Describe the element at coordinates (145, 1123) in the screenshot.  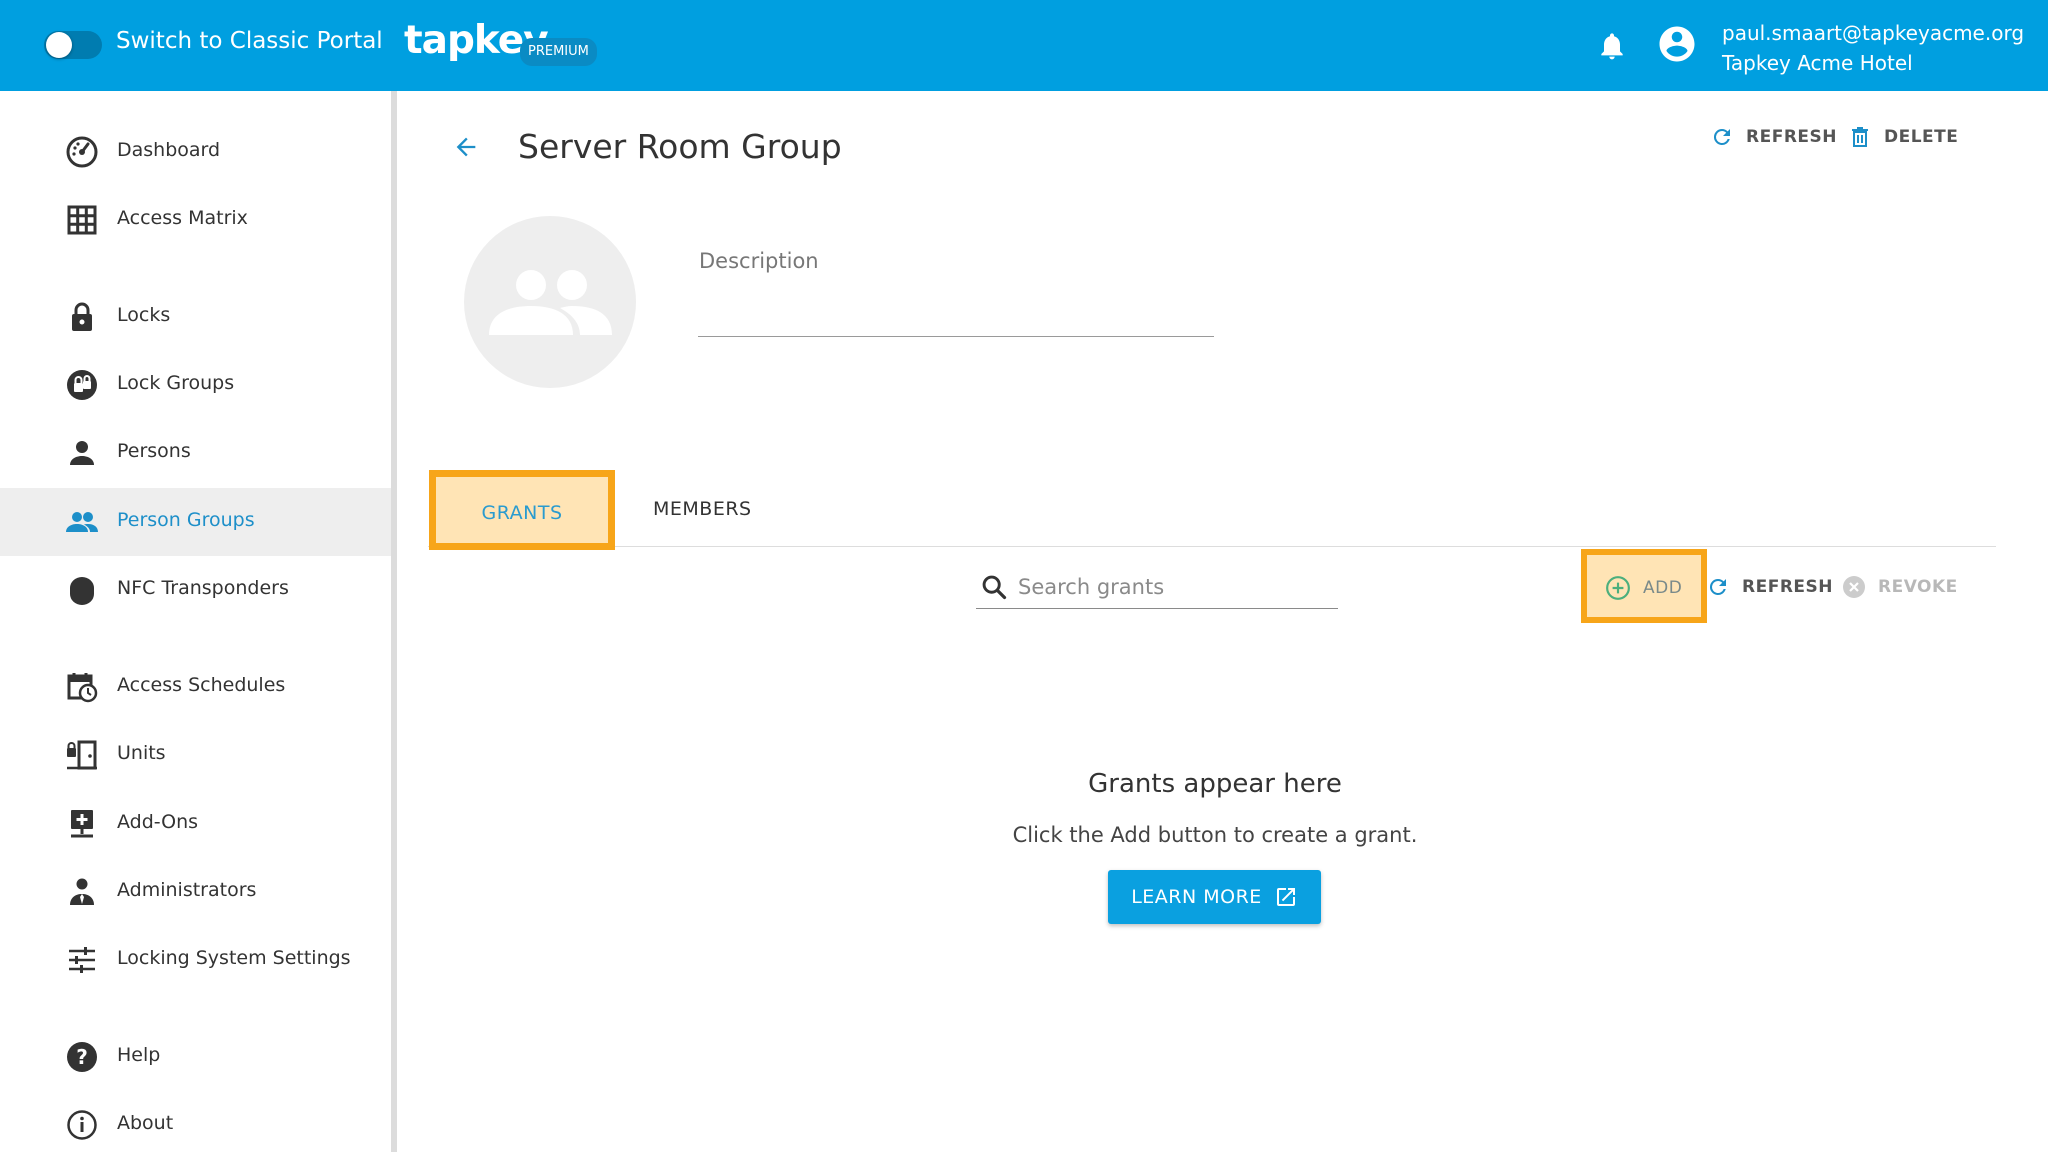
I see `sidebar-item-label: About` at that location.